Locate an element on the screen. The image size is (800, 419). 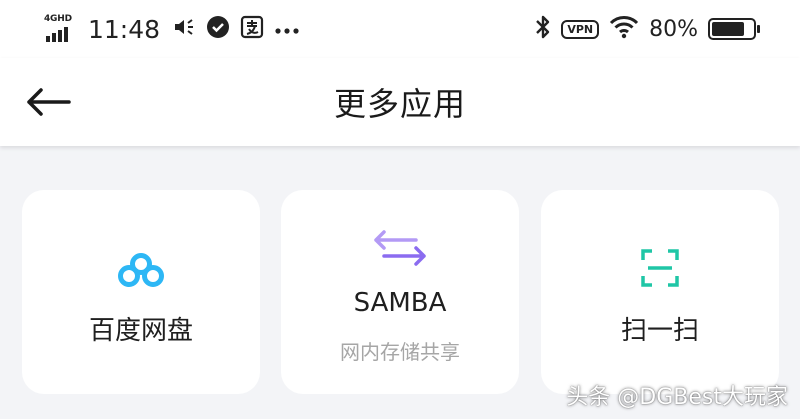
status-right: VPN 80% is located at coordinates (647, 29).